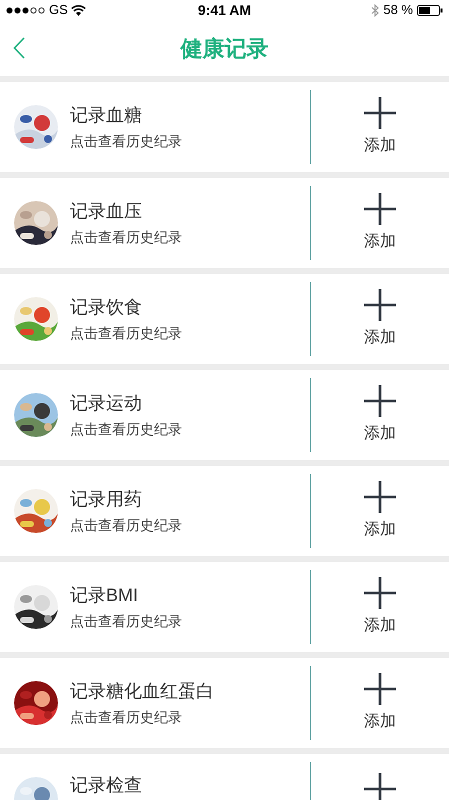 This screenshot has width=449, height=800. Describe the element at coordinates (106, 307) in the screenshot. I see `record-title: 记录饮食` at that location.